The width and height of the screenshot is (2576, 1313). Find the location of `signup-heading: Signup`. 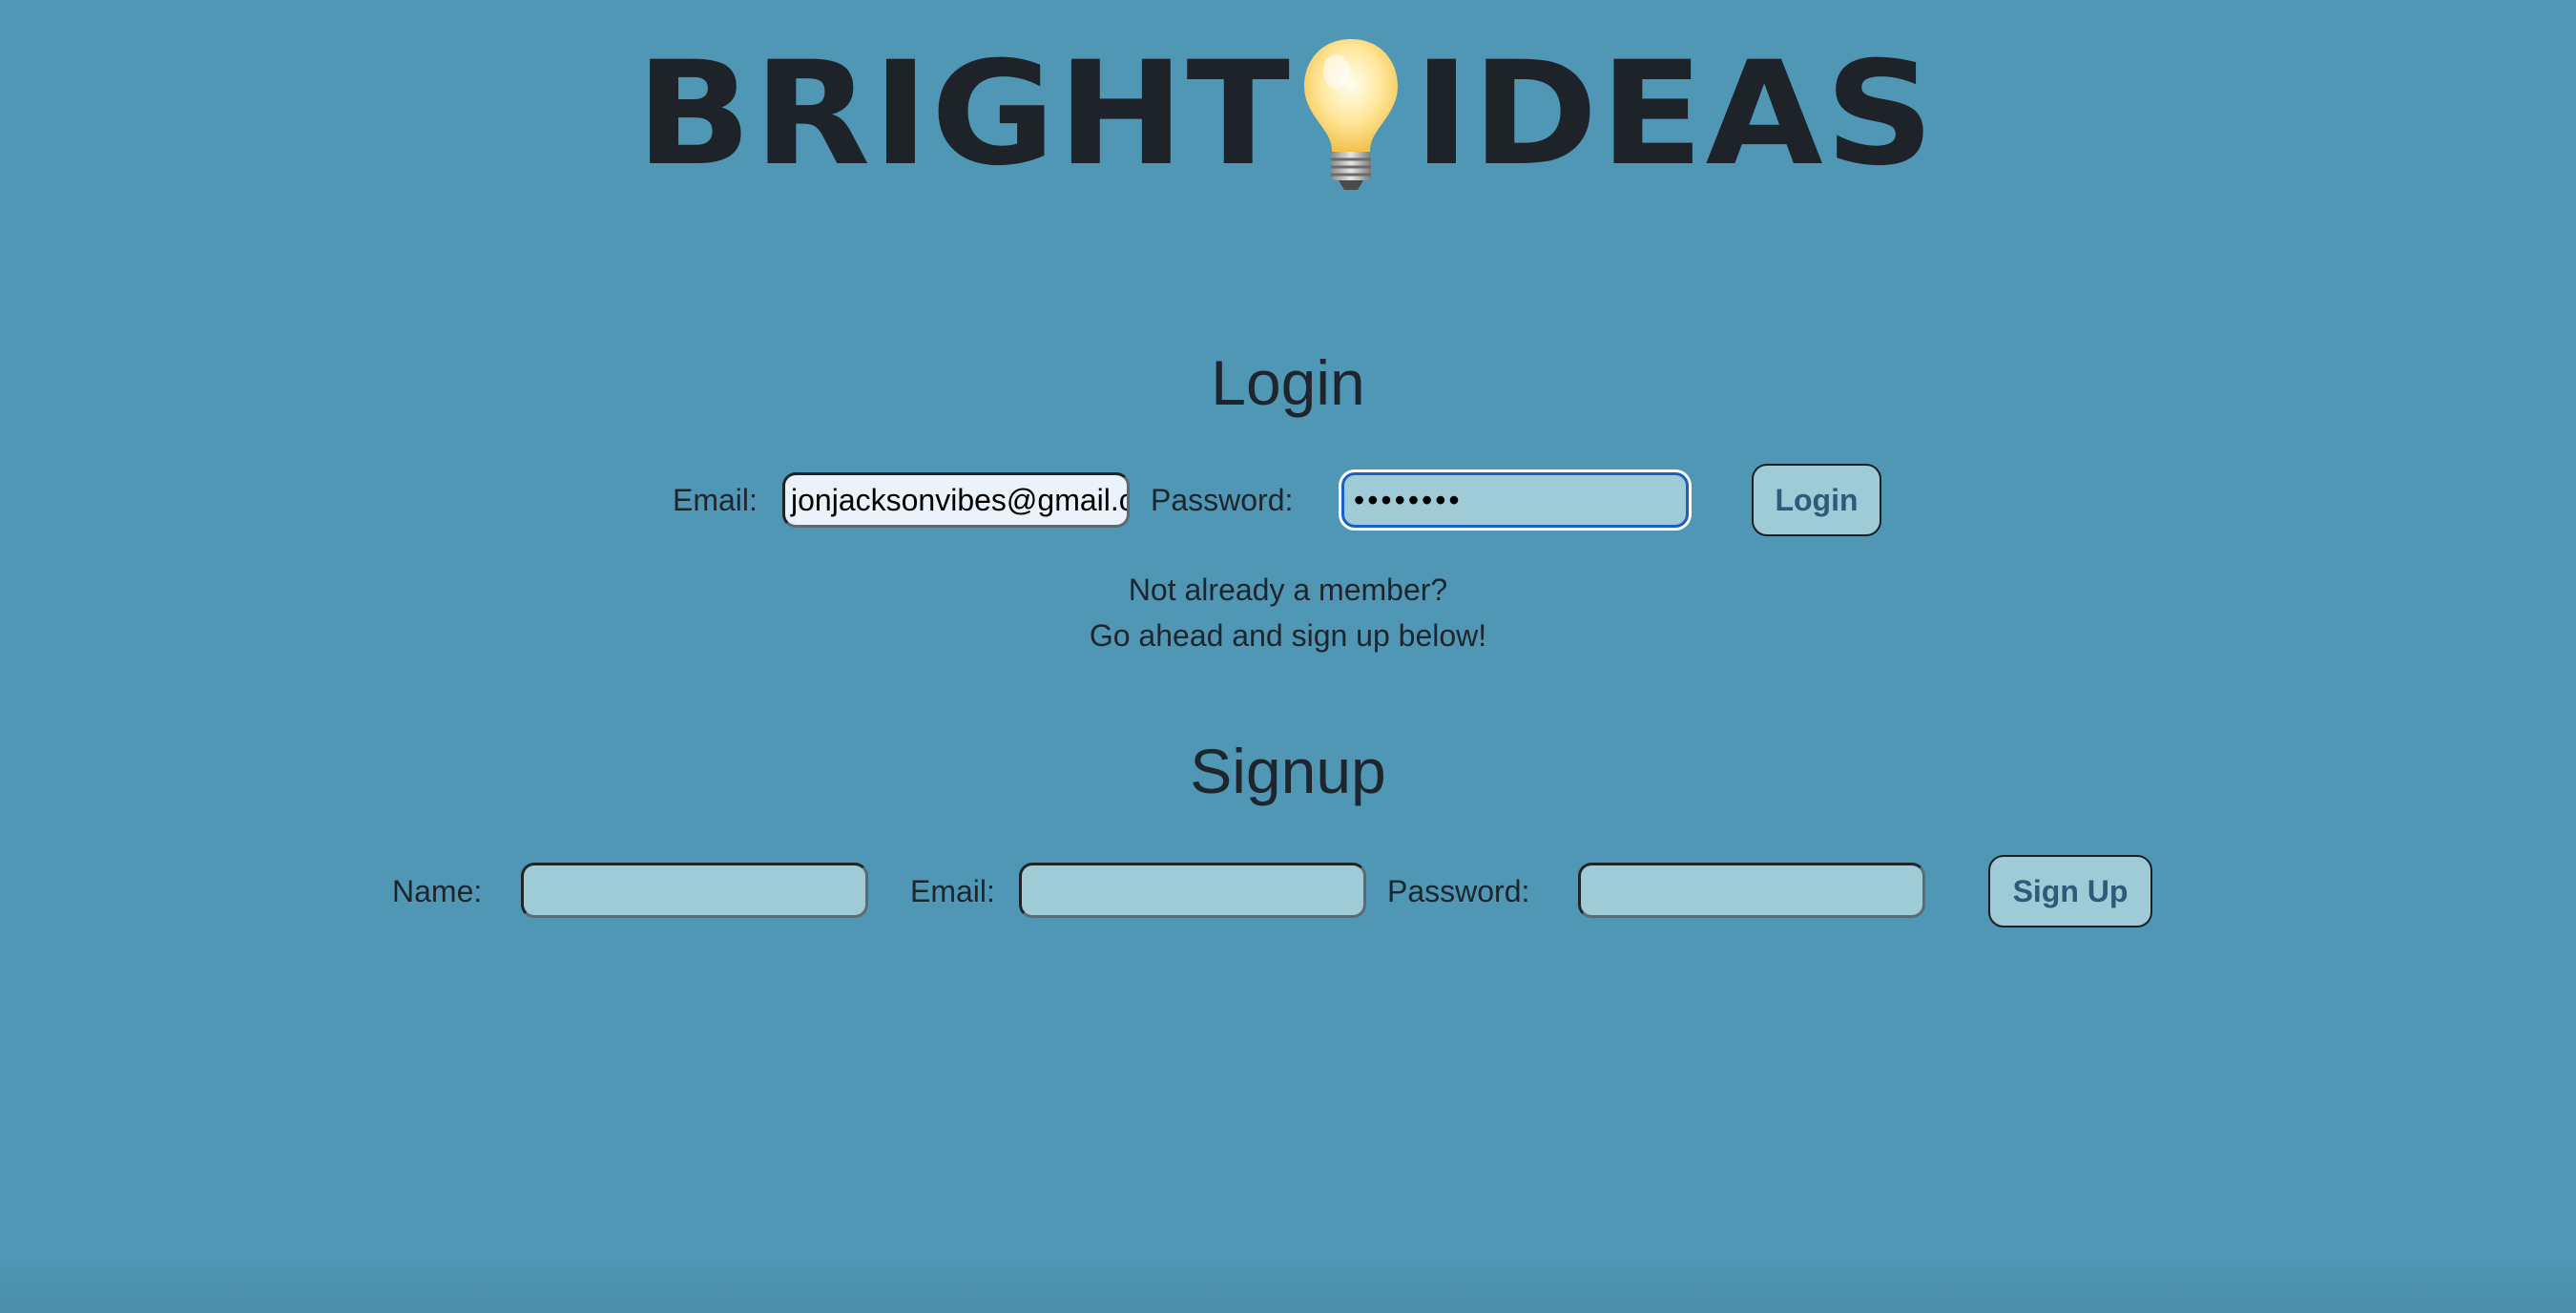

signup-heading: Signup is located at coordinates (1288, 771).